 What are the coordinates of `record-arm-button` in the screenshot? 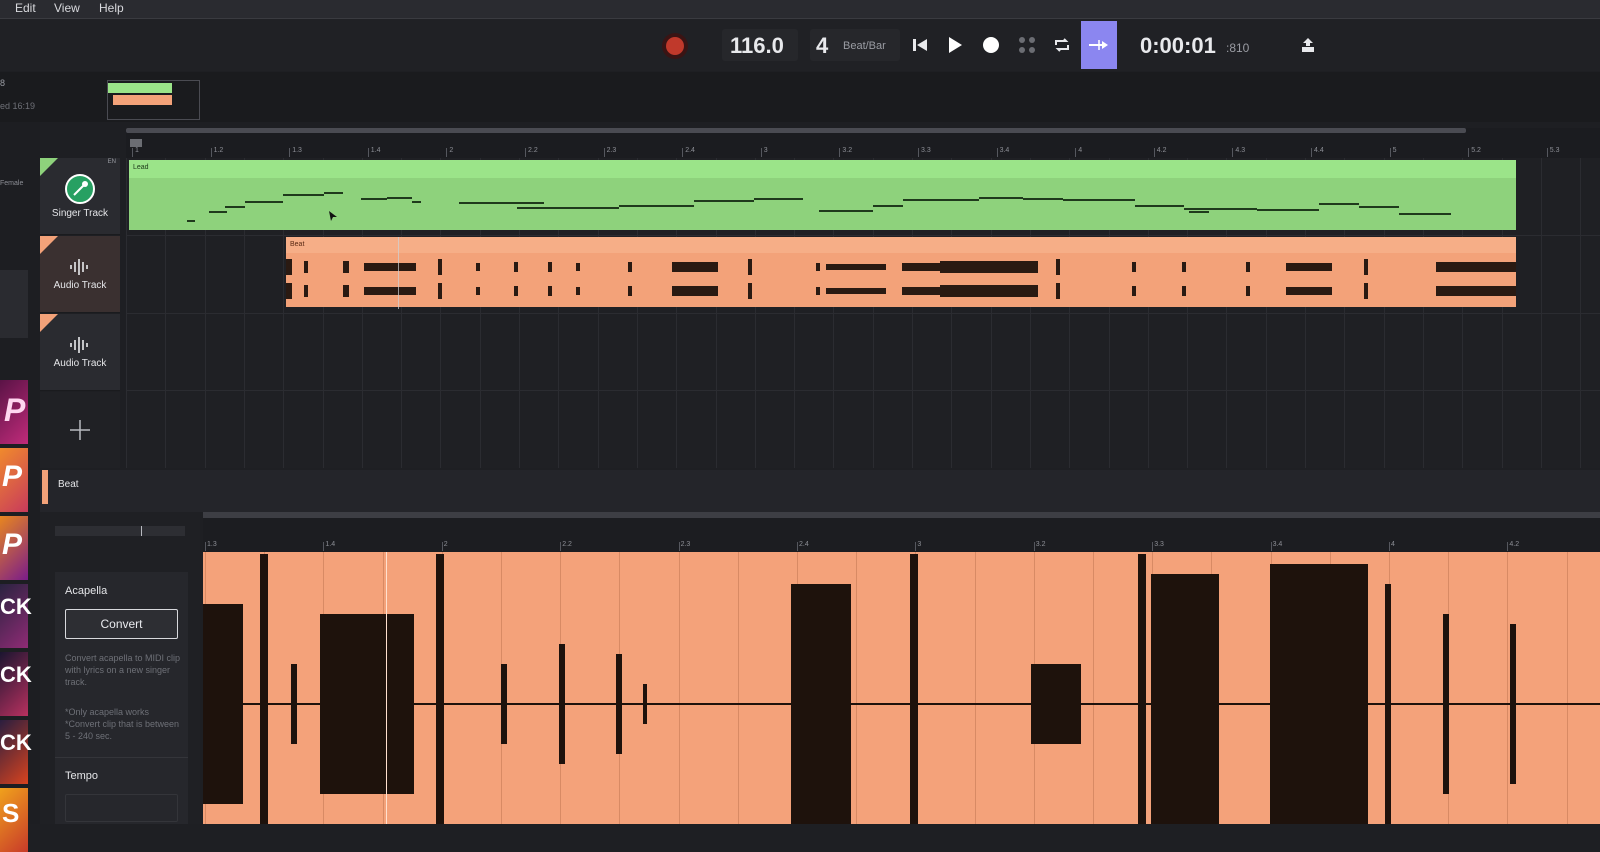 It's located at (675, 46).